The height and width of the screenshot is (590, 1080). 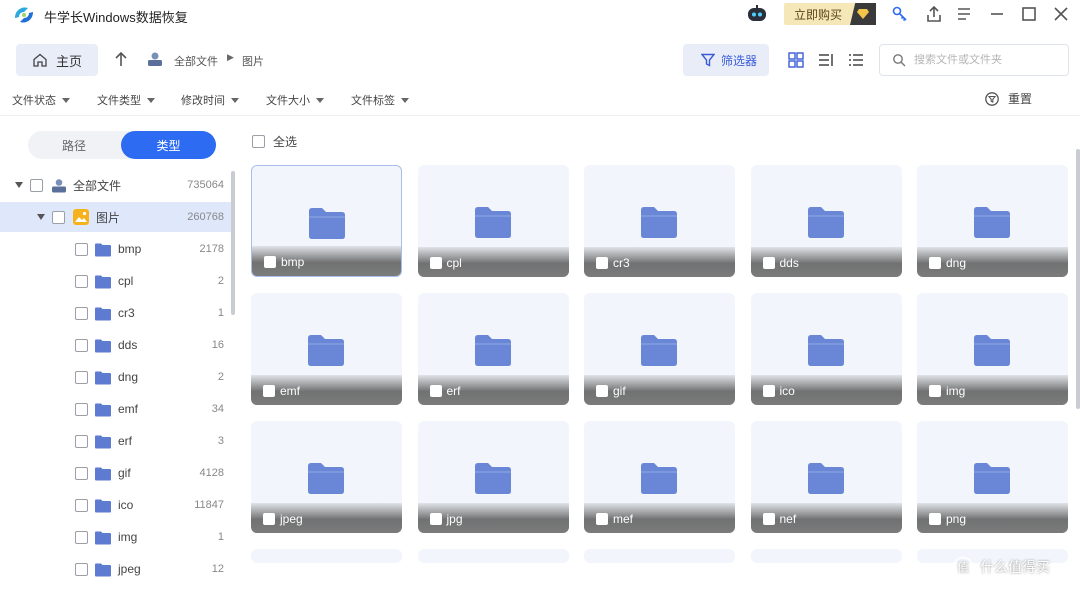 What do you see at coordinates (964, 14) in the screenshot?
I see `menu-icon` at bounding box center [964, 14].